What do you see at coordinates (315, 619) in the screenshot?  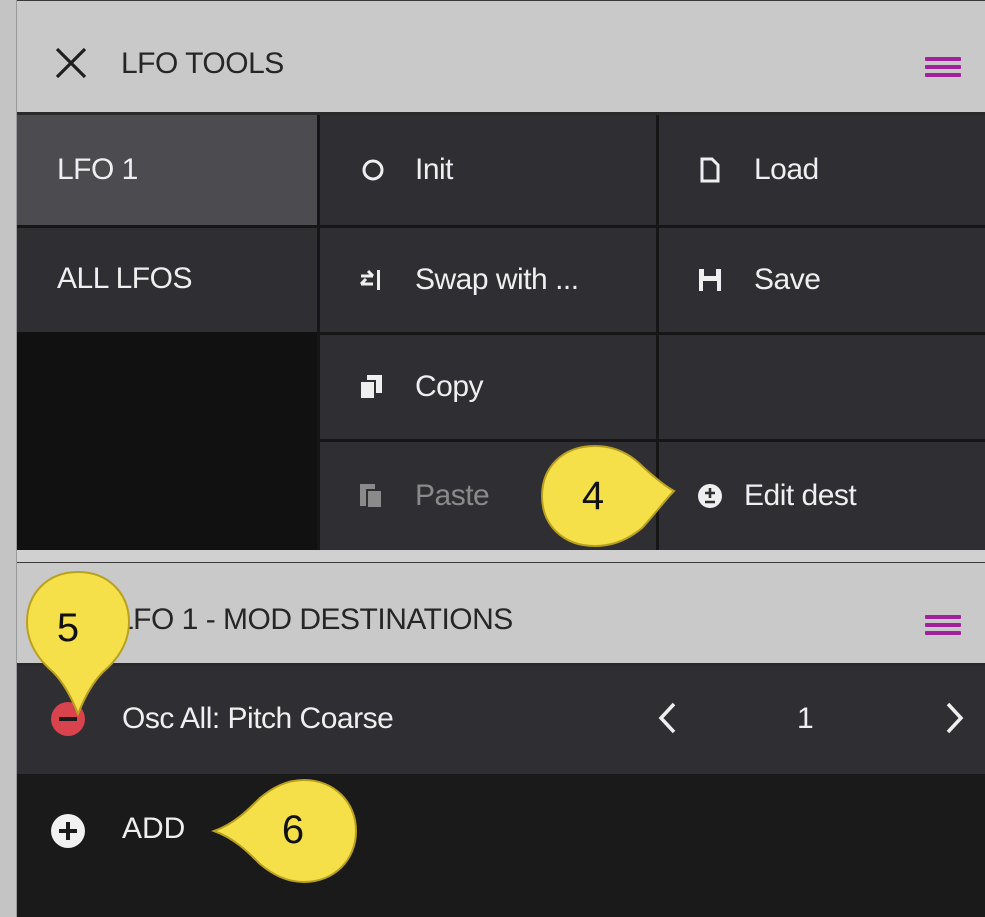 I see `panel-title: LFO 1 - MOD DESTINATIONS` at bounding box center [315, 619].